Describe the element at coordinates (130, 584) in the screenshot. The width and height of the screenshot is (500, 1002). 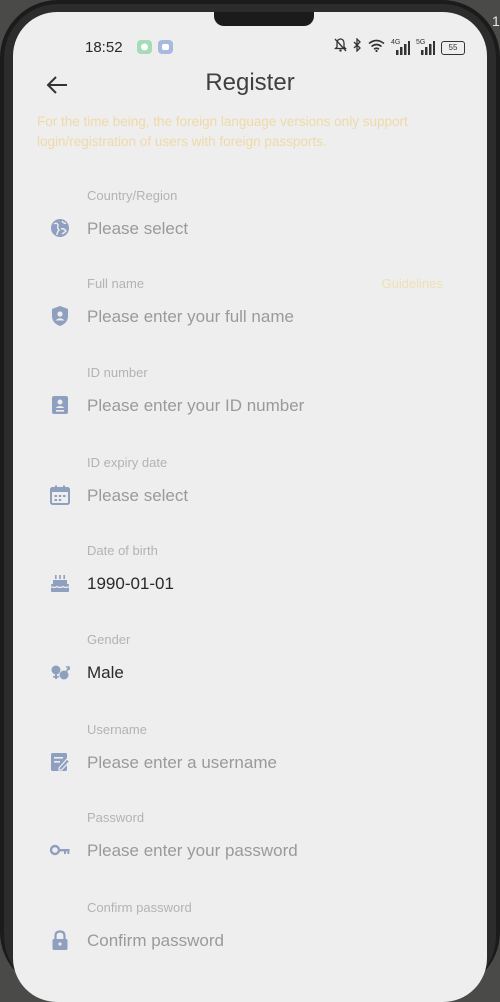
I see `date-of-birth-value: 1990-01-01` at that location.